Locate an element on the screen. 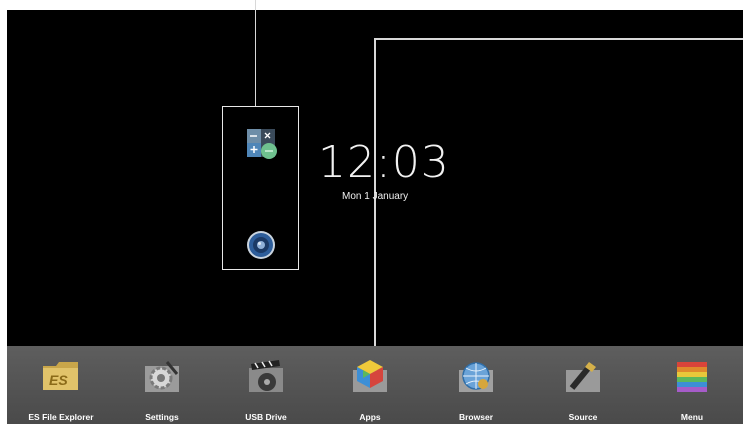  dock-label: Menu is located at coordinates (692, 417).